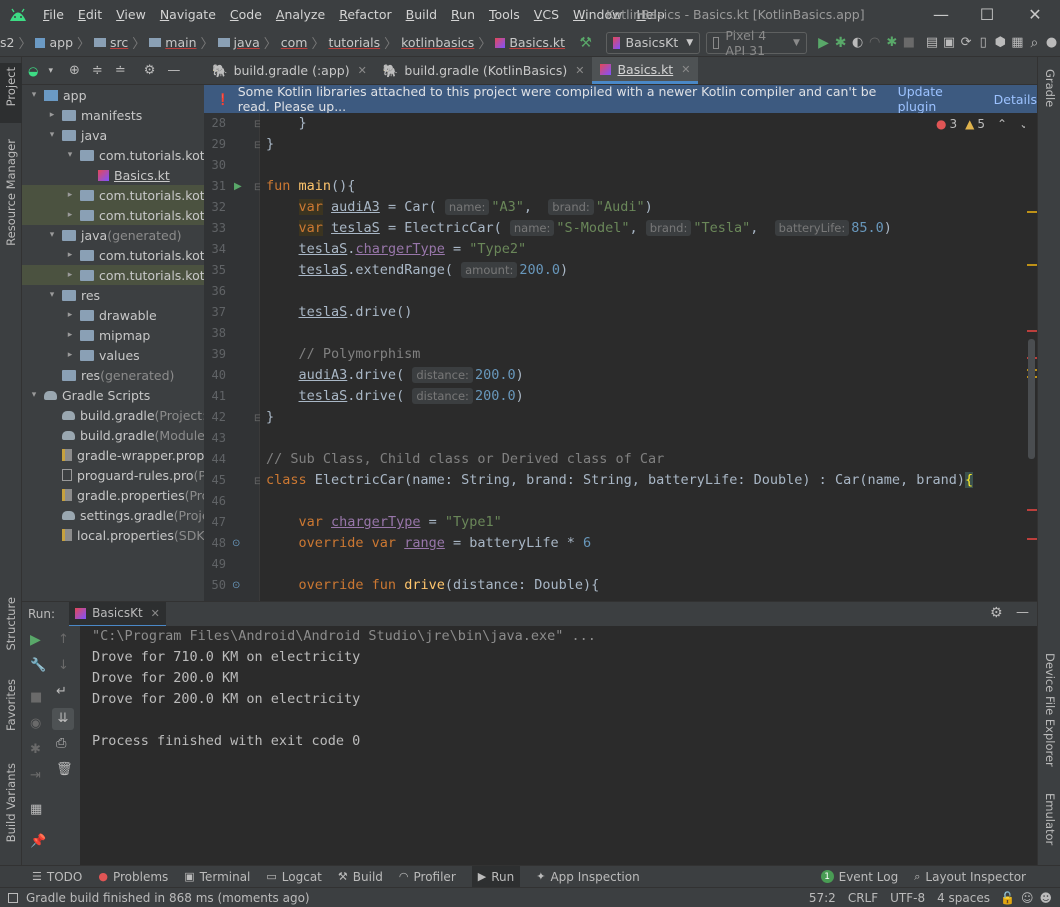 This screenshot has width=1060, height=907. What do you see at coordinates (113, 155) in the screenshot?
I see `tree-item: ▾ com.tutorials.kotlin` at bounding box center [113, 155].